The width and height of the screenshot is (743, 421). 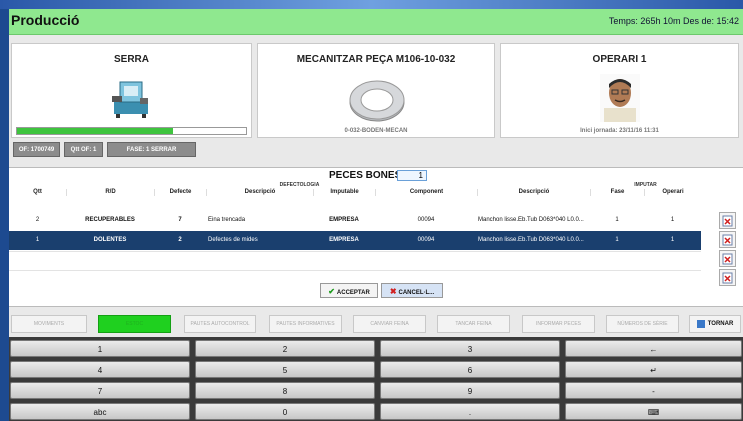 I want to click on nav-label: CANVIAR FEINA, so click(x=389, y=324).